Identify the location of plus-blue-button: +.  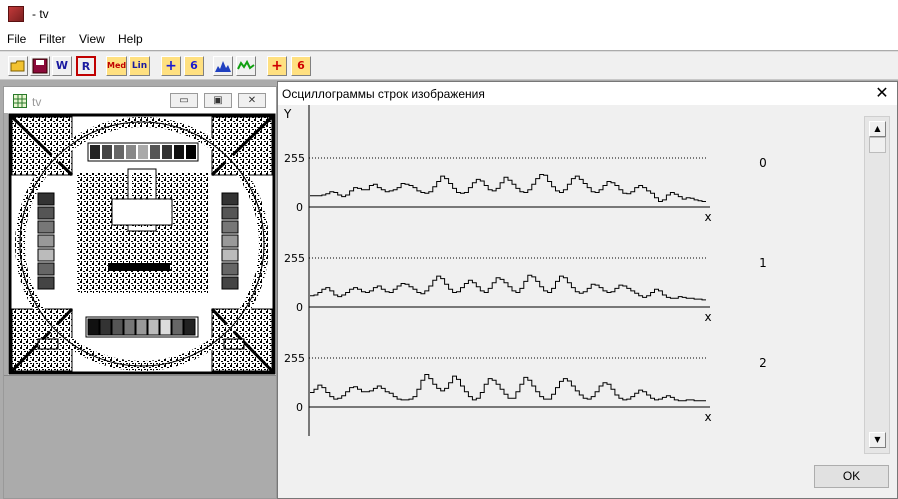
(171, 66).